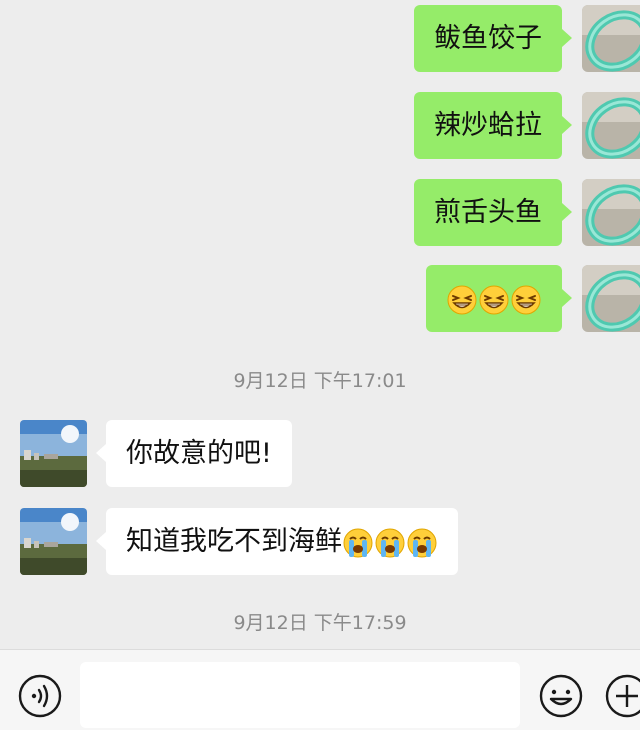  I want to click on outgoing-emoji-bubble, so click(499, 298).